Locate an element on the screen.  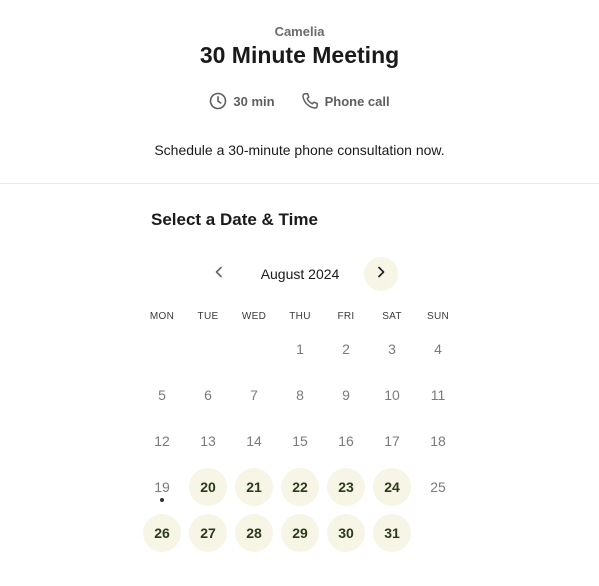
weekday-header: WED is located at coordinates (254, 316).